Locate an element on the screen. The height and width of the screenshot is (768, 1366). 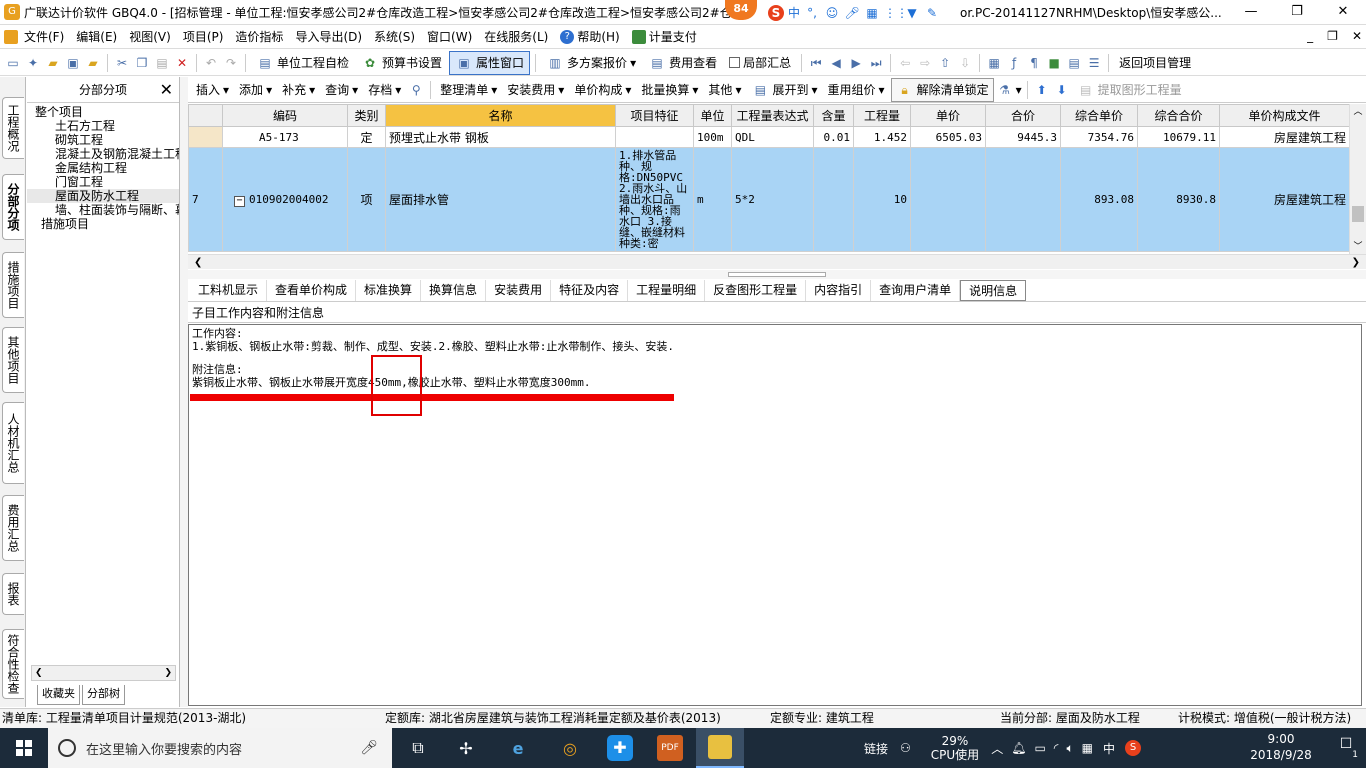
emoji-icon: ☺ is located at coordinates (832, 13).